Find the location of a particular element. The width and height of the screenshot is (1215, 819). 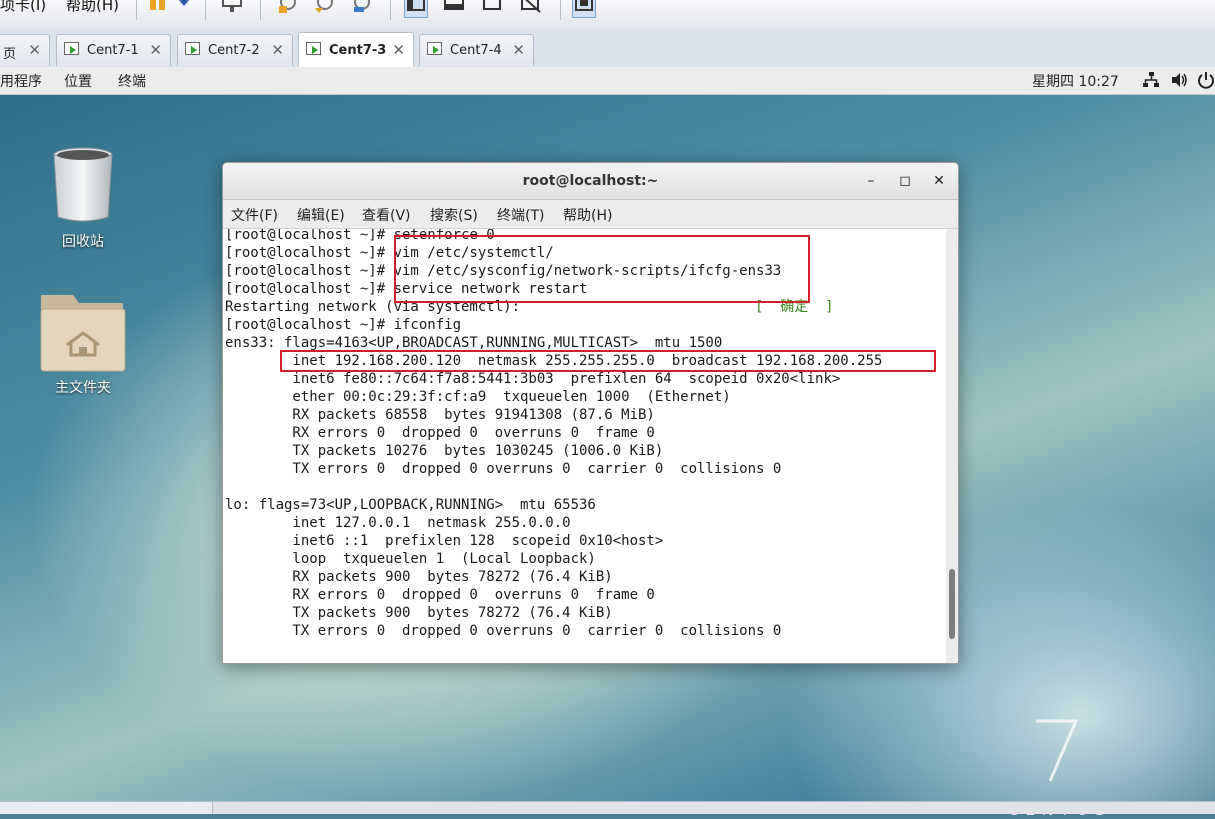

close-button: ✕ is located at coordinates (939, 181).